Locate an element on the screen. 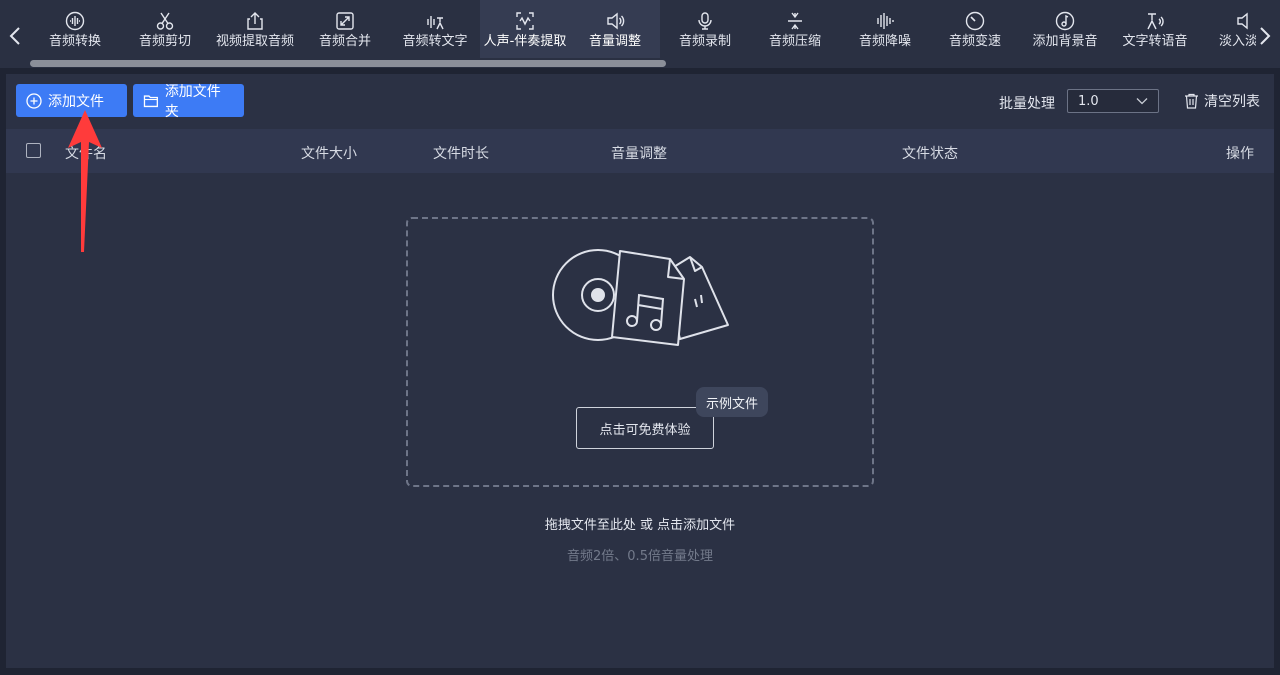 This screenshot has height=675, width=1280. speedometer-icon is located at coordinates (975, 21).